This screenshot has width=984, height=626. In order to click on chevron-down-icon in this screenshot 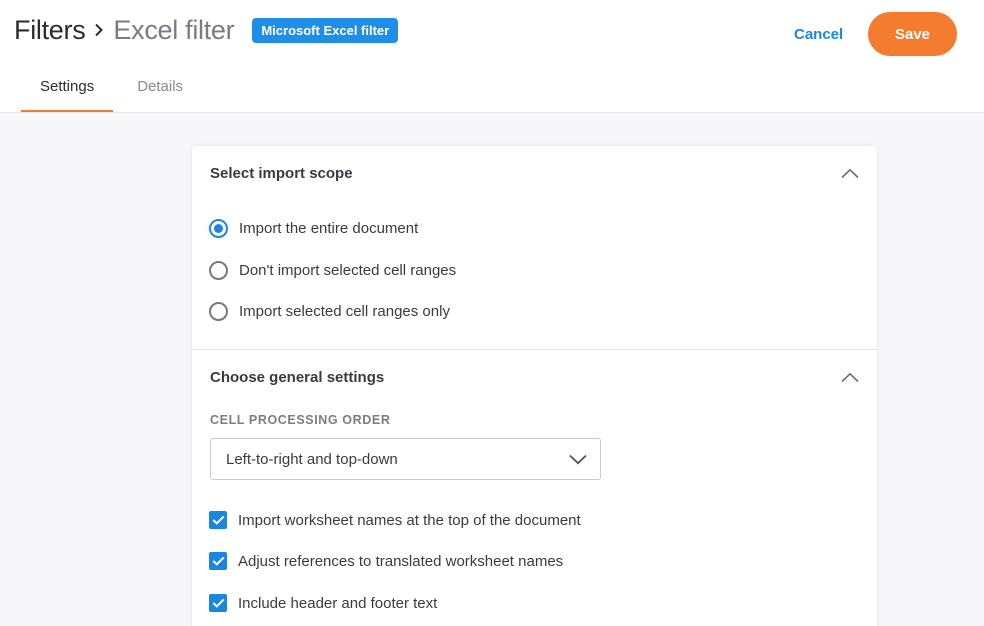, I will do `click(578, 459)`.